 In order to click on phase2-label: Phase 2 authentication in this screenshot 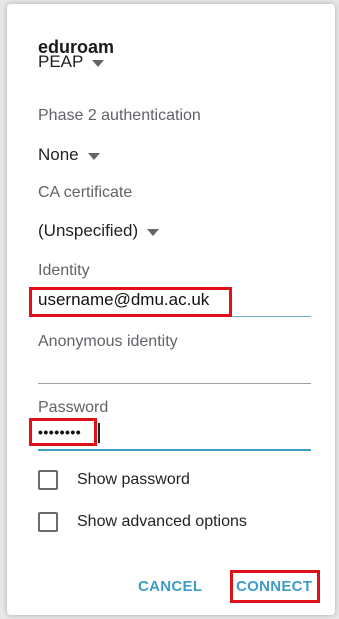, I will do `click(119, 115)`.